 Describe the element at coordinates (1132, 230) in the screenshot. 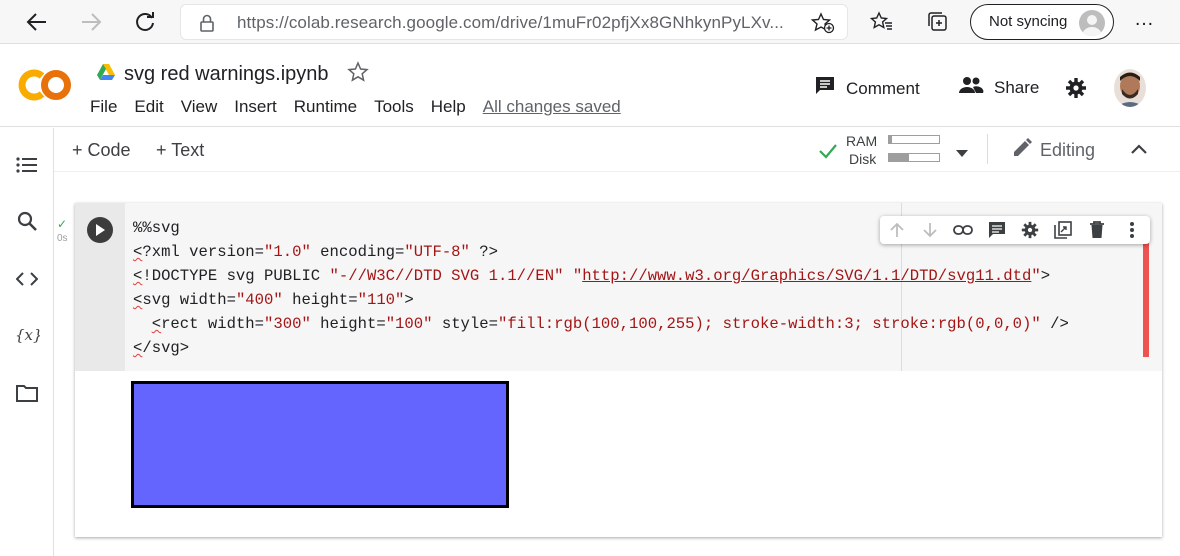

I see `more-vert-icon` at that location.